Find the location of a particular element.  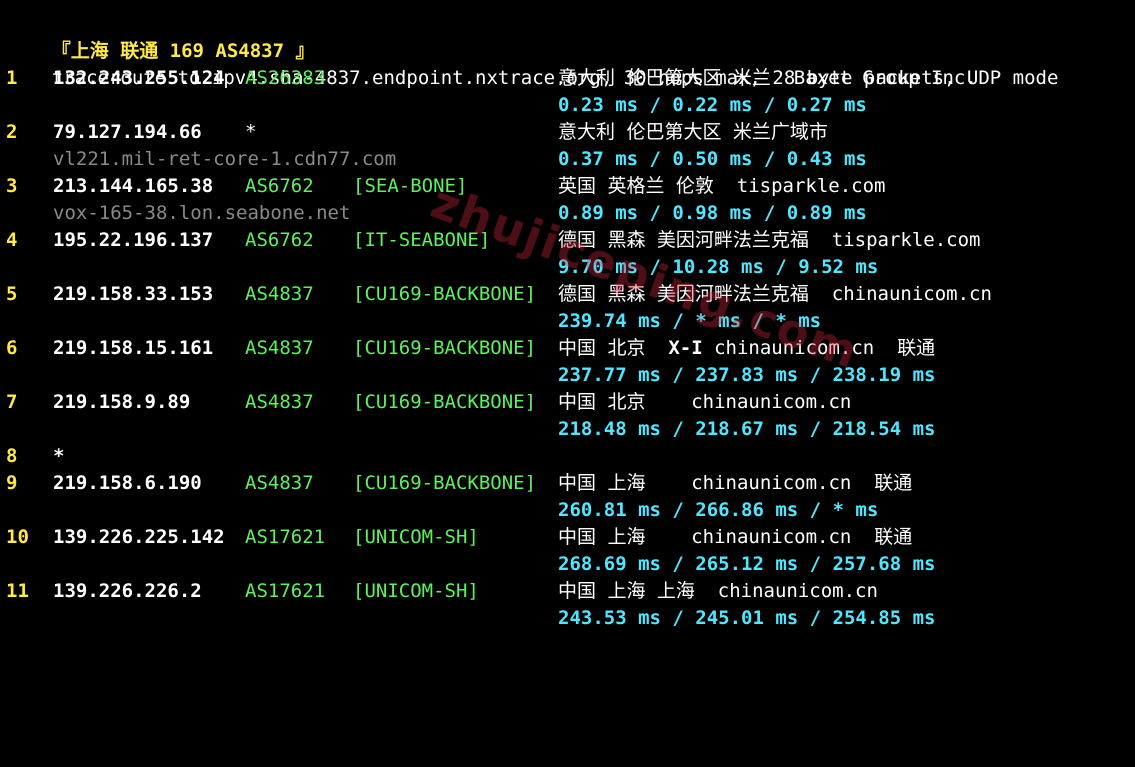

hop-number: 9 is located at coordinates (12, 483).